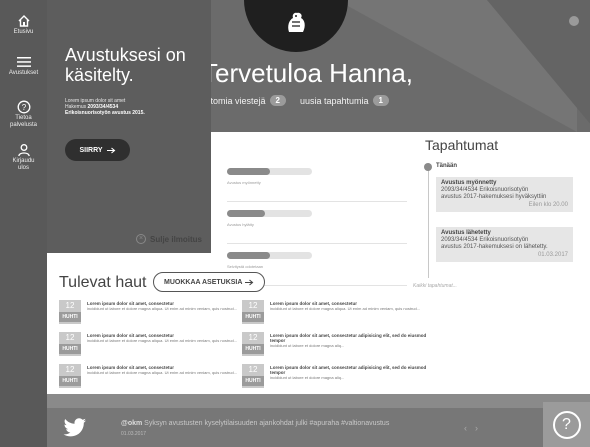  I want to click on user-icon, so click(23, 150).